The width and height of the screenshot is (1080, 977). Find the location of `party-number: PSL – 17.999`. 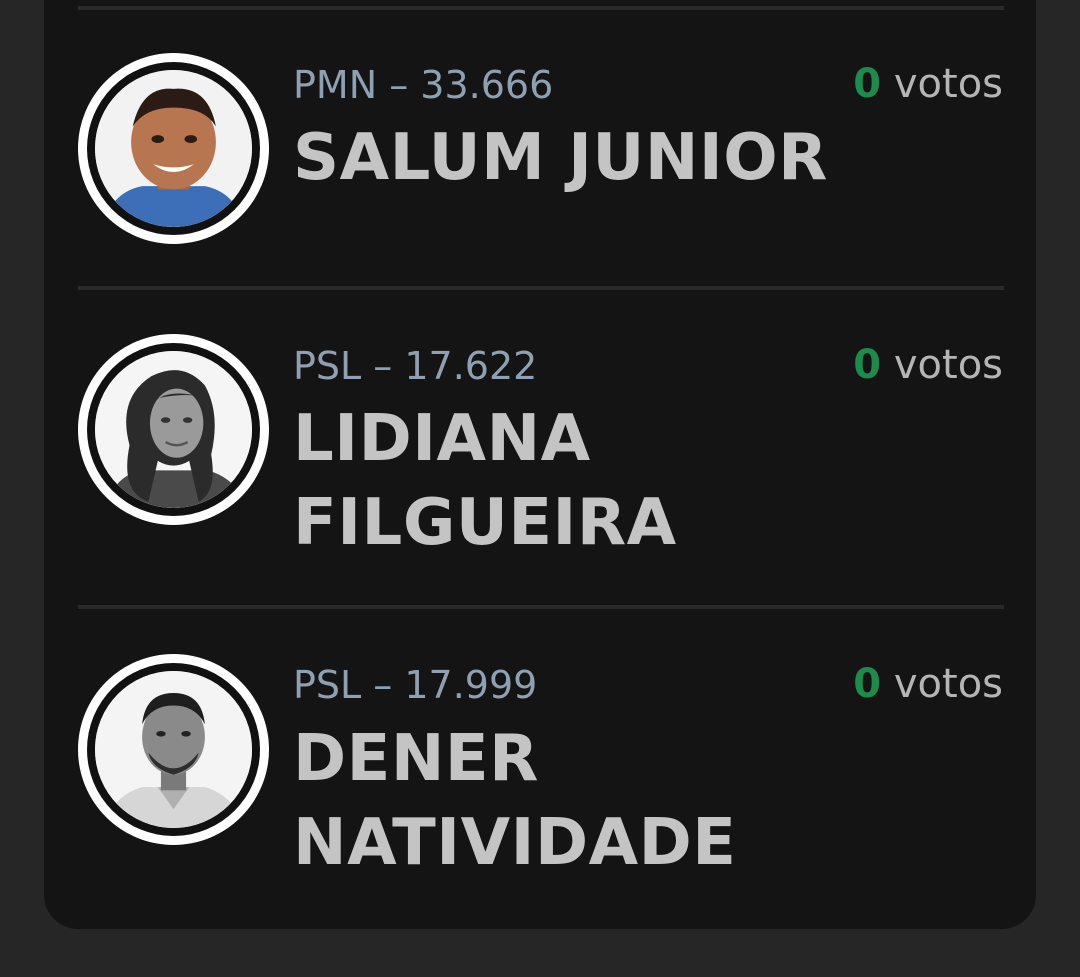

party-number: PSL – 17.999 is located at coordinates (415, 685).